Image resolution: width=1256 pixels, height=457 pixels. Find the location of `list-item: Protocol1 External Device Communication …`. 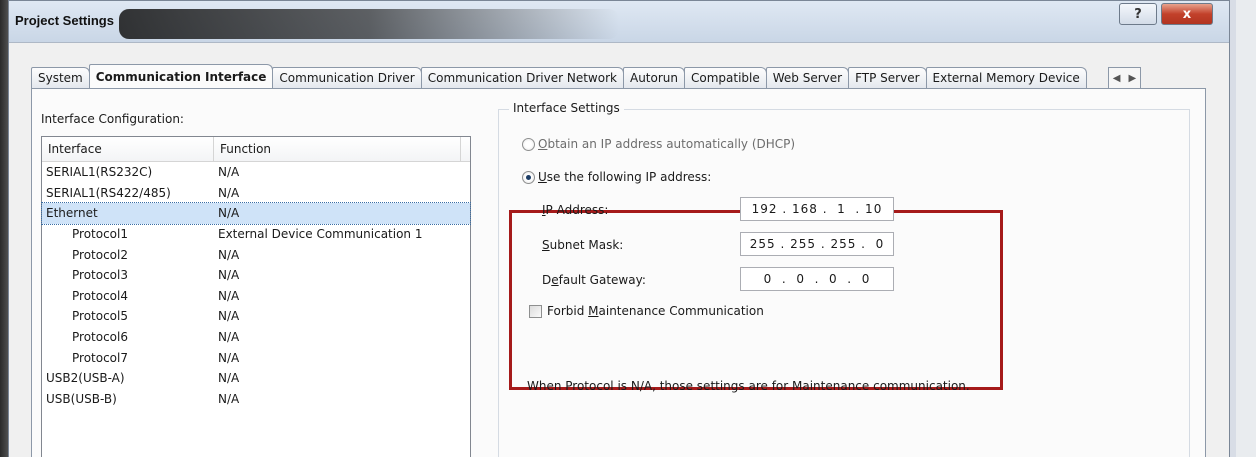

list-item: Protocol1 External Device Communication … is located at coordinates (256, 234).